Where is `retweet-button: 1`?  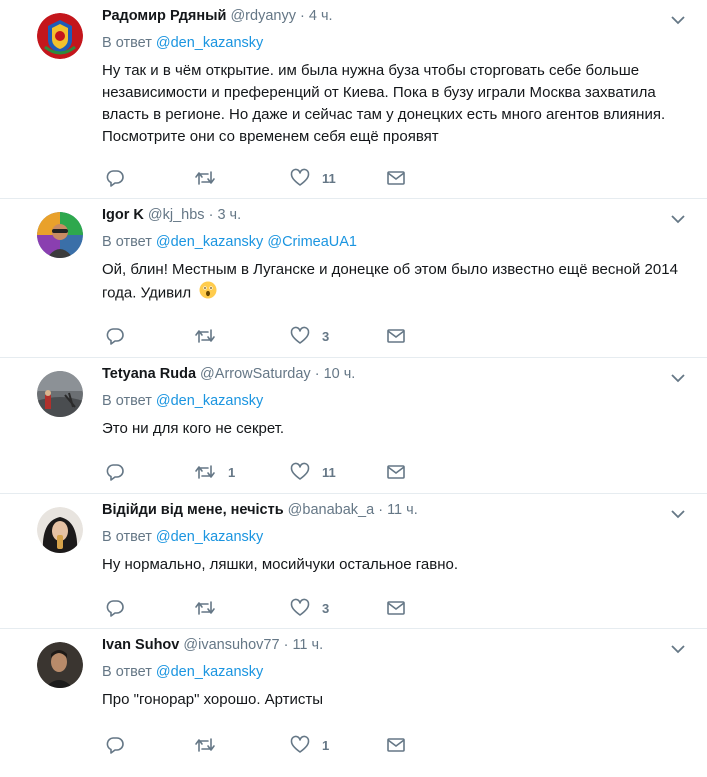 retweet-button: 1 is located at coordinates (214, 472).